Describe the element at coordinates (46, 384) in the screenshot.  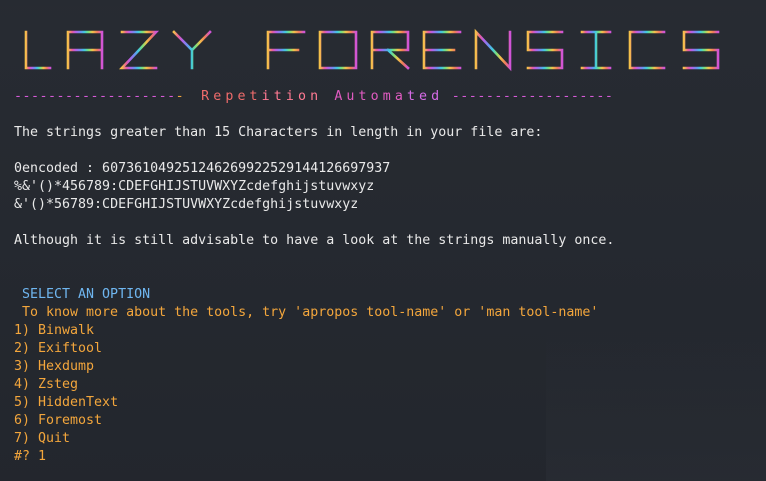
I see `menu-item-zsteg: 4) Zsteg` at that location.